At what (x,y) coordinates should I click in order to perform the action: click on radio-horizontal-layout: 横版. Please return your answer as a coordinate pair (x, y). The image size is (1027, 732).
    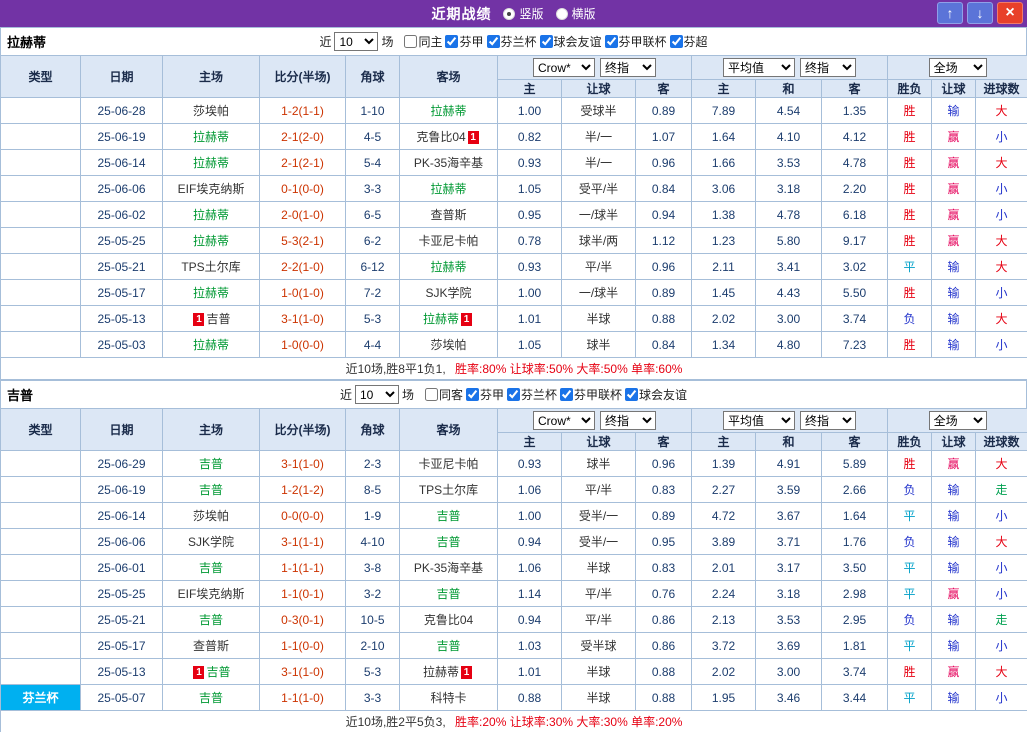
    Looking at the image, I should click on (575, 13).